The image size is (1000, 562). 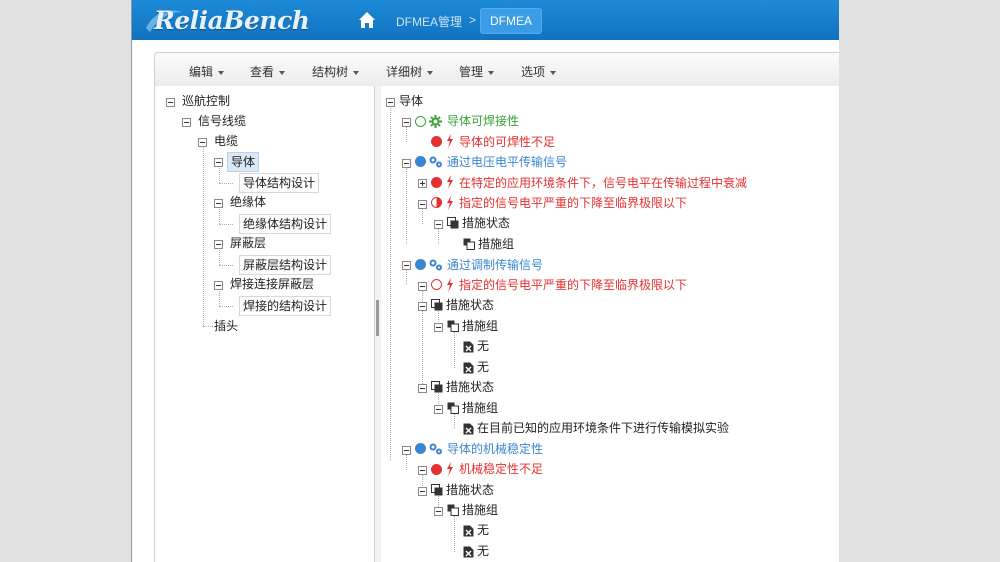 What do you see at coordinates (495, 265) in the screenshot?
I see `detail-node-function: 通过调制传输信号` at bounding box center [495, 265].